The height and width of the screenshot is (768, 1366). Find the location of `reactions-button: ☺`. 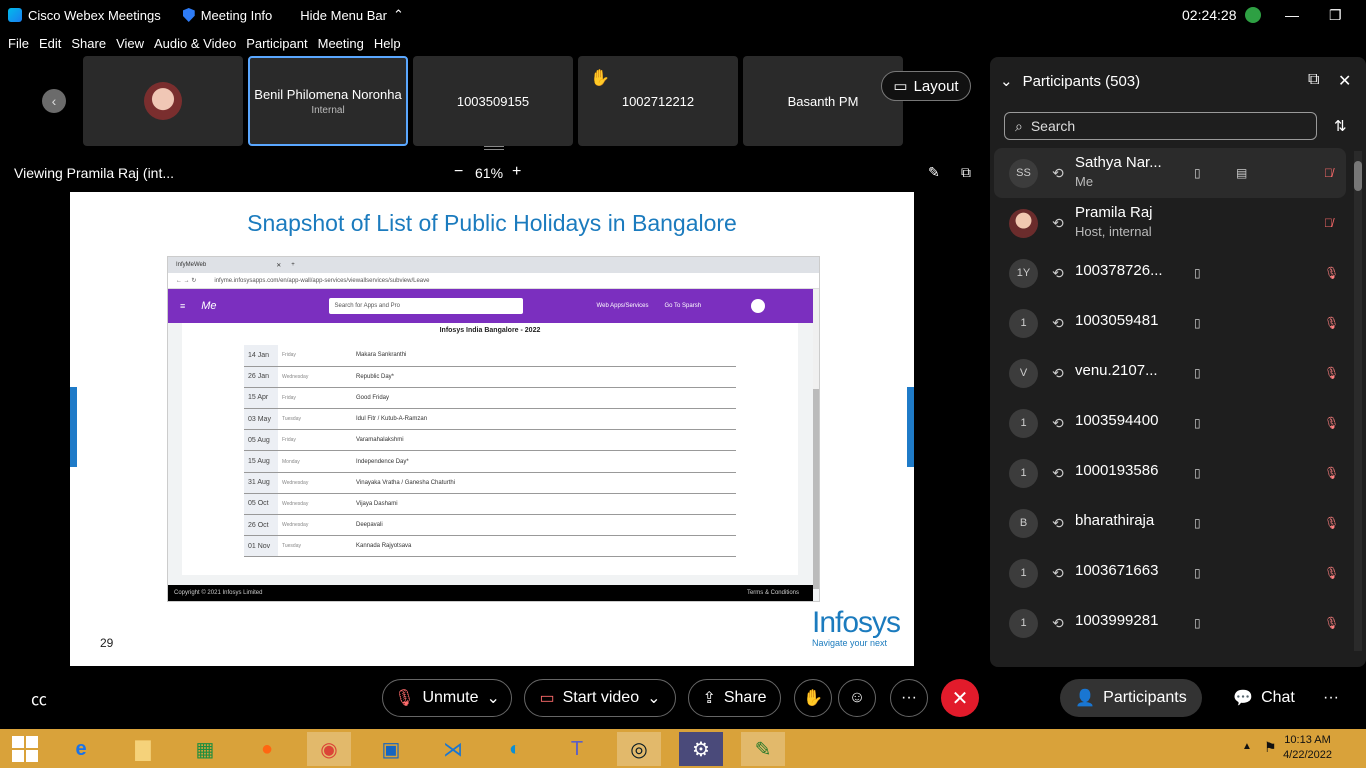

reactions-button: ☺ is located at coordinates (857, 698).